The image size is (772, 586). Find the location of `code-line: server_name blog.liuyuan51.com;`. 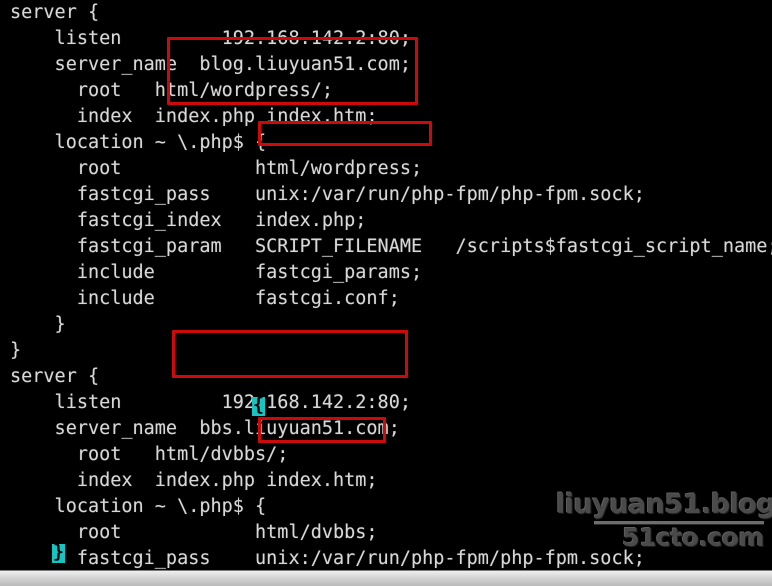

code-line: server_name blog.liuyuan51.com; is located at coordinates (210, 64).